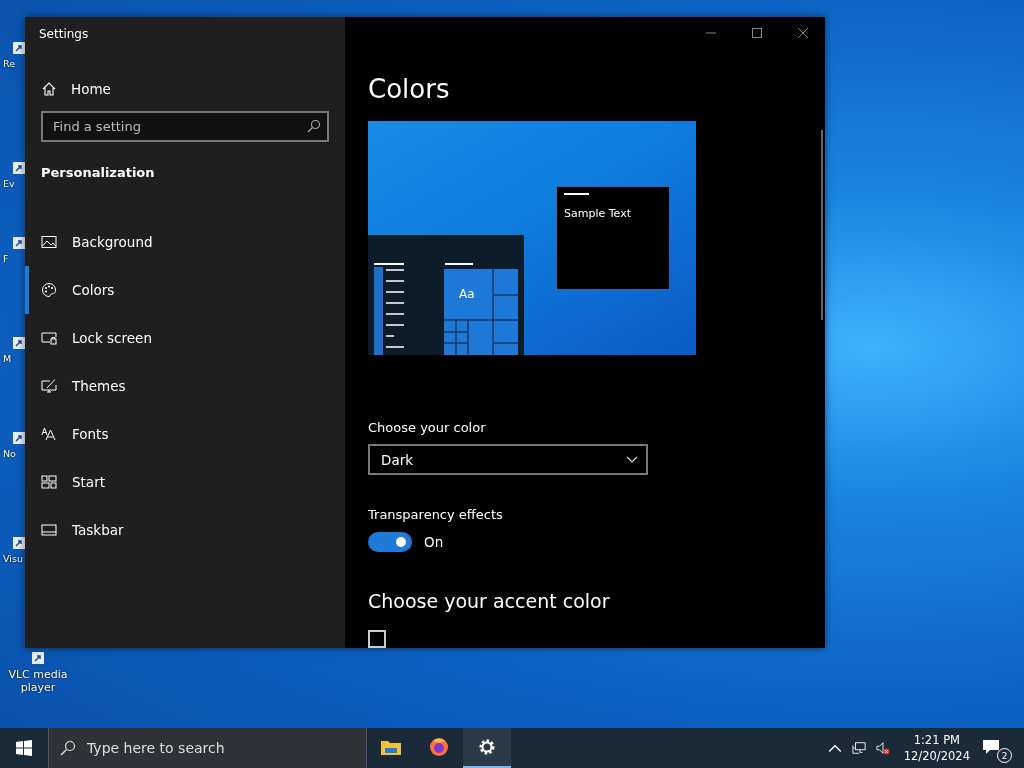 The width and height of the screenshot is (1024, 768). Describe the element at coordinates (49, 386) in the screenshot. I see `monitor-pen-icon` at that location.